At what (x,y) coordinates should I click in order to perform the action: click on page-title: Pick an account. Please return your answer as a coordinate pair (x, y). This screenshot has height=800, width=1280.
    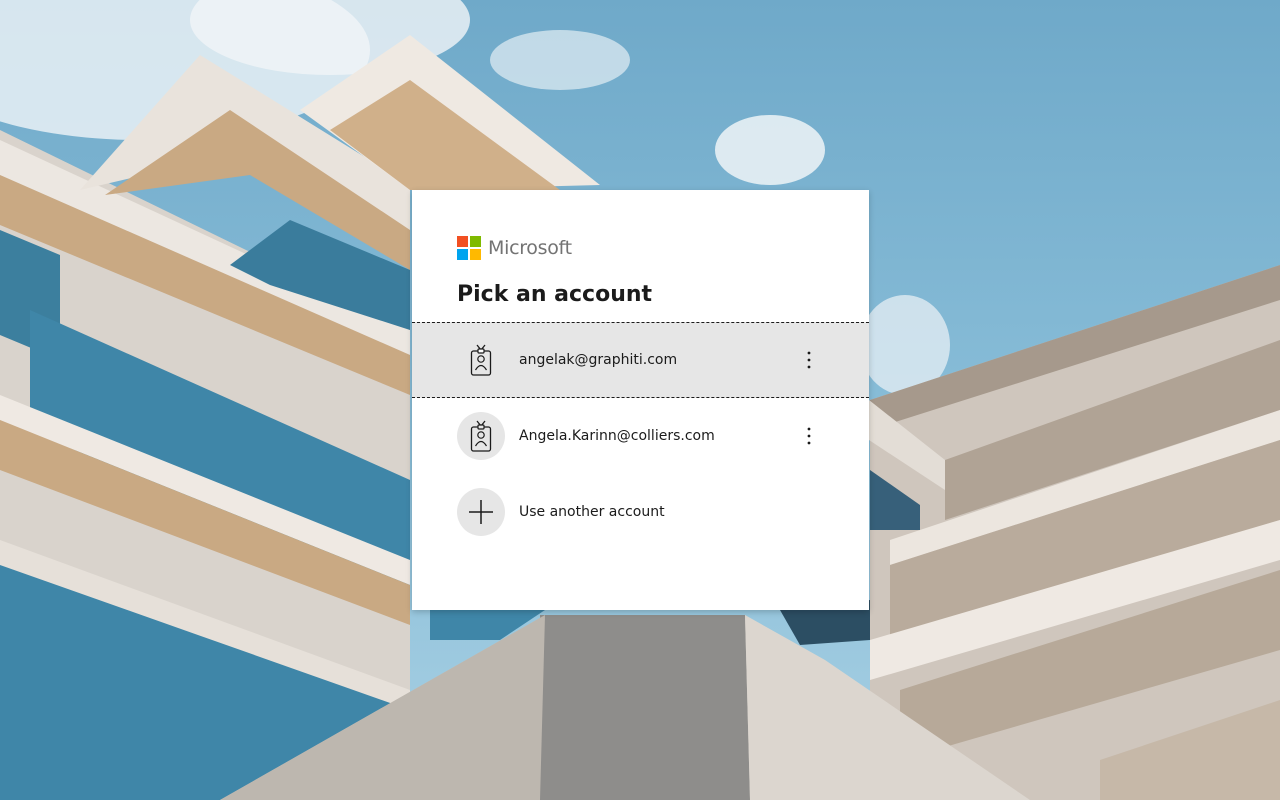
    Looking at the image, I should click on (555, 294).